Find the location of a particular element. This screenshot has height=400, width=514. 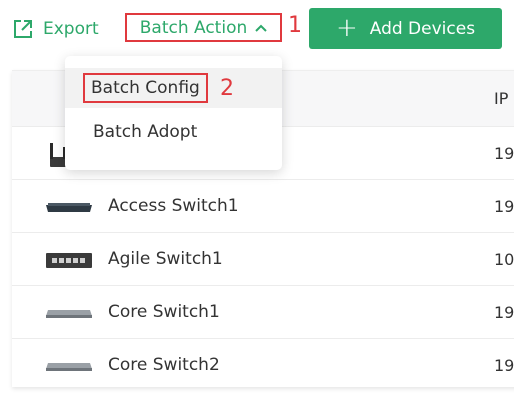

export-label: Export is located at coordinates (71, 29).